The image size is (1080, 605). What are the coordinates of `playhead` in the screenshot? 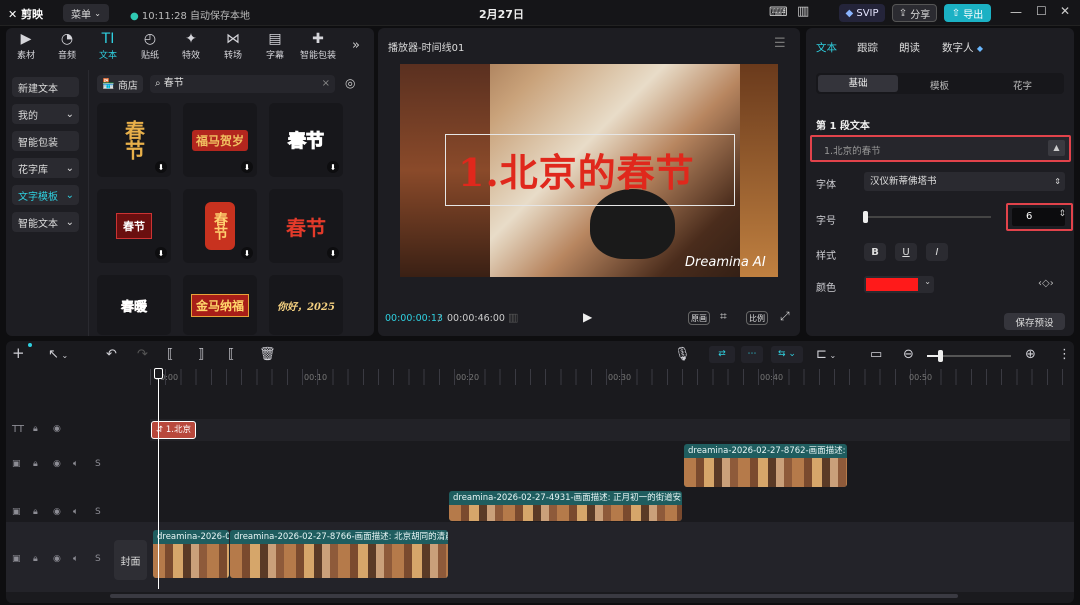 It's located at (158, 479).